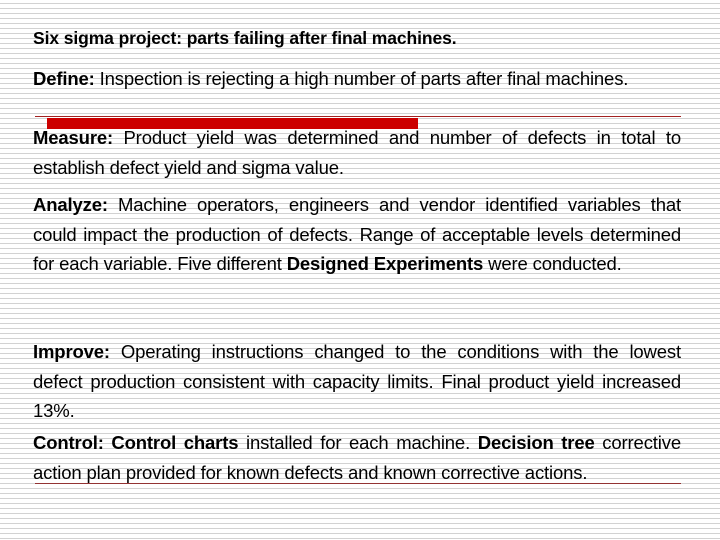 The image size is (720, 540). Describe the element at coordinates (71, 351) in the screenshot. I see `section-improve-label: Improve:` at that location.